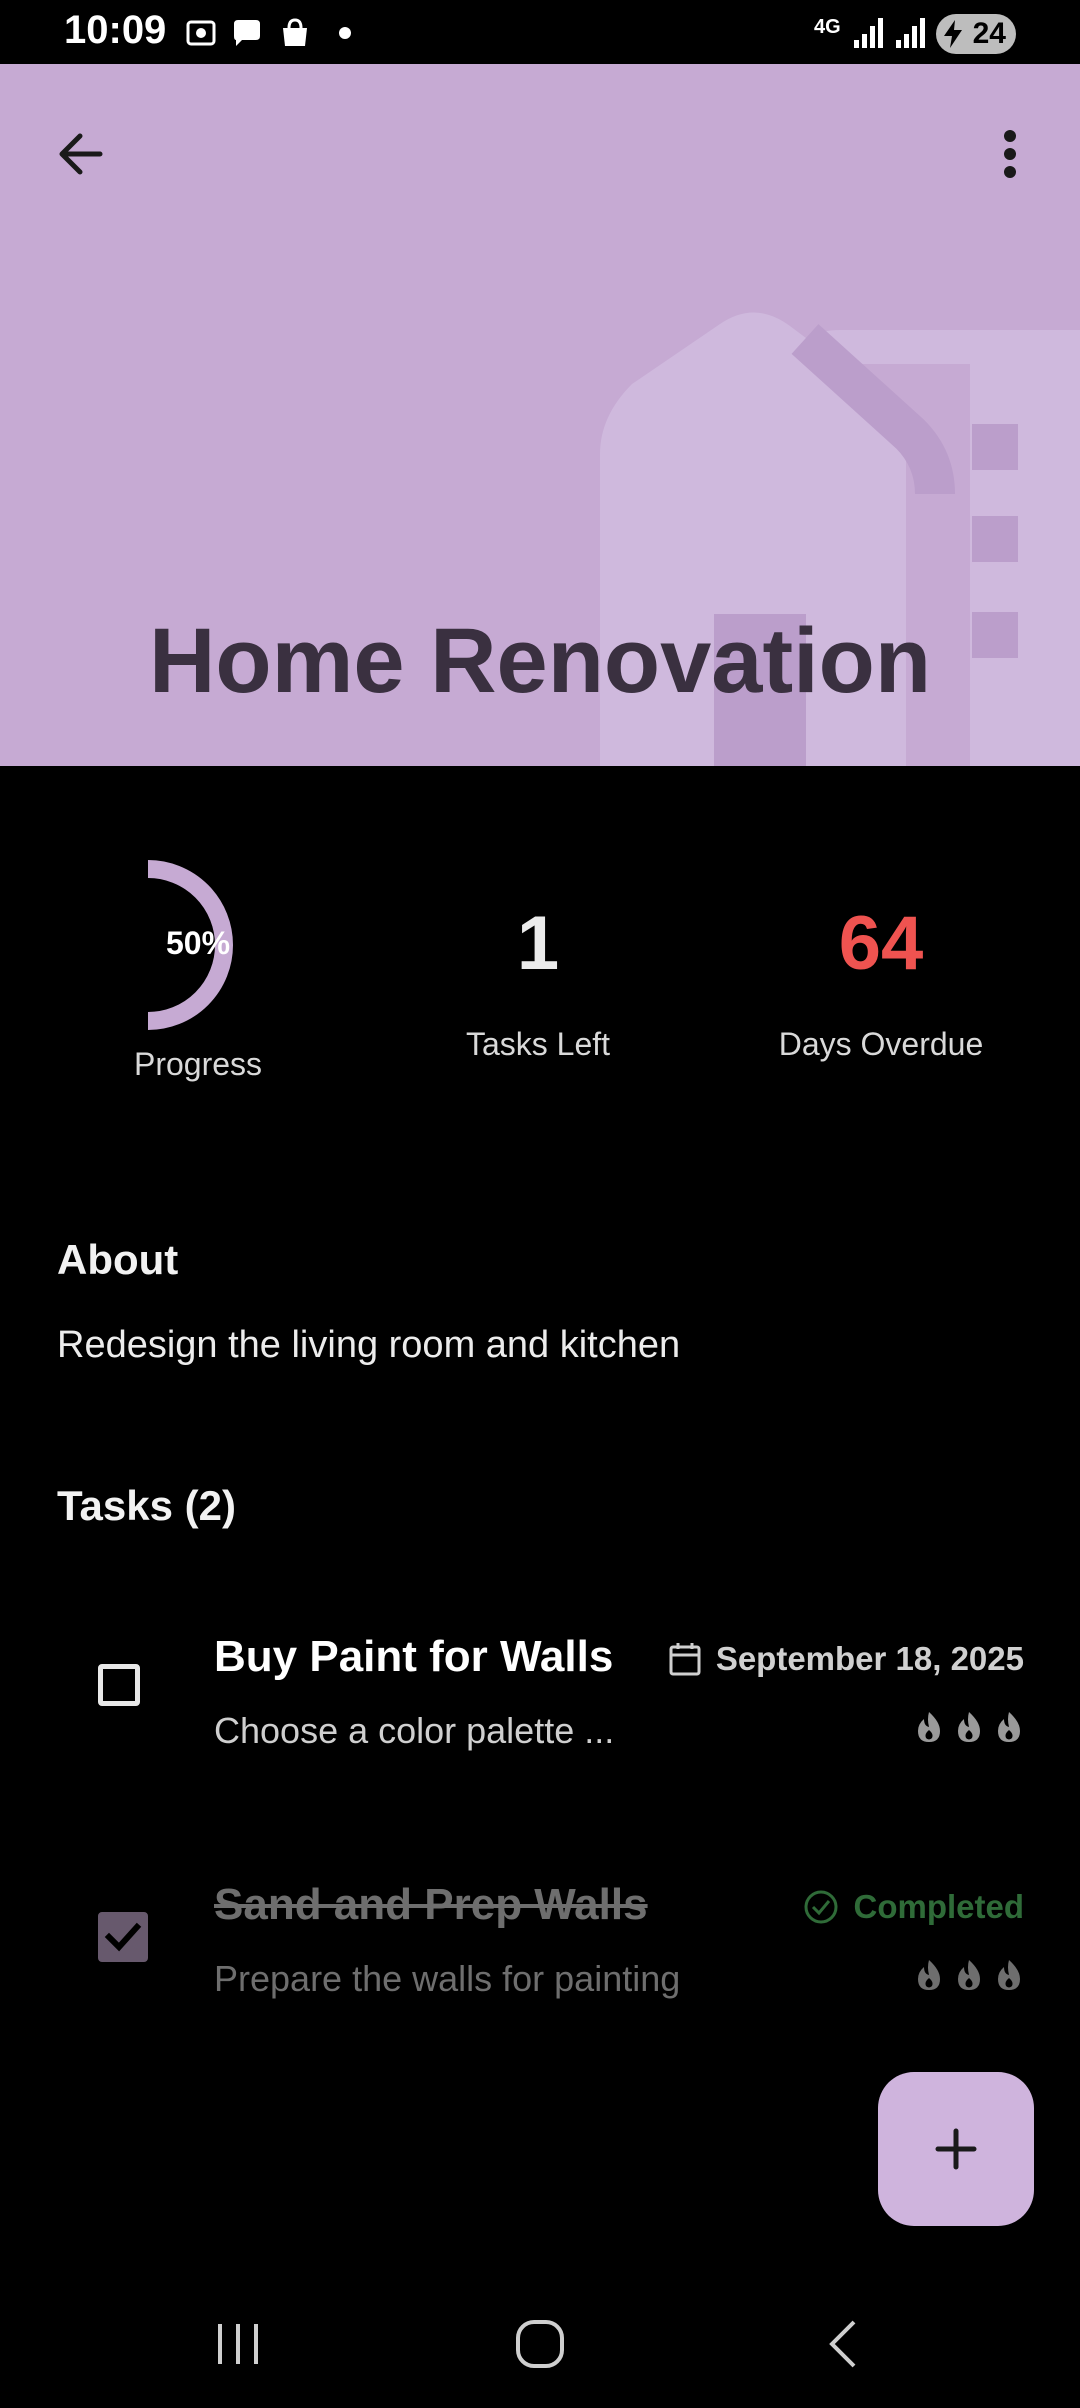 Image resolution: width=1080 pixels, height=2408 pixels. What do you see at coordinates (295, 32) in the screenshot?
I see `shopping-bag-icon` at bounding box center [295, 32].